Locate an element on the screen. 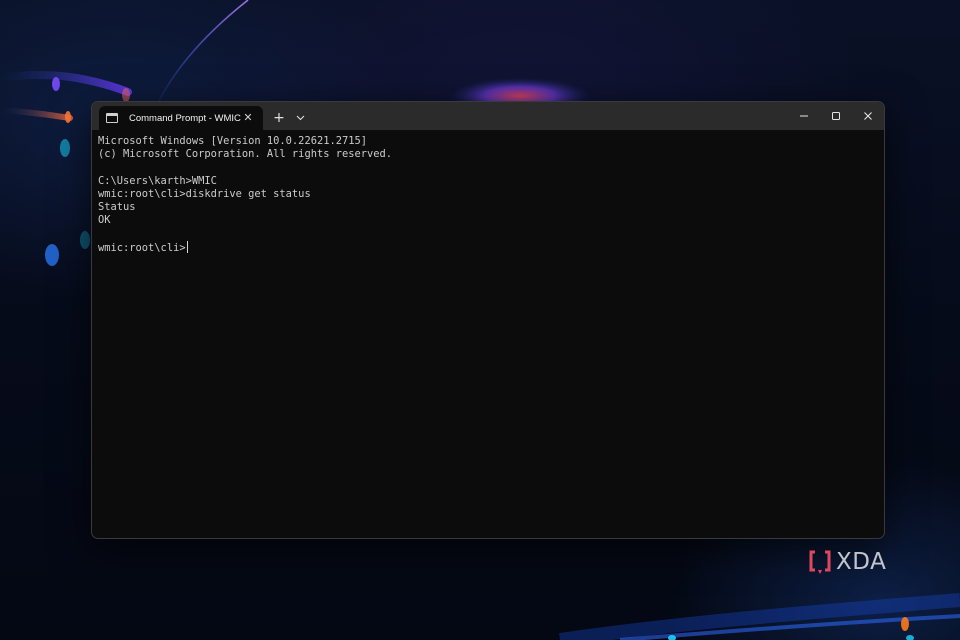 The width and height of the screenshot is (960, 640). tab-command-prompt: Command Prompt - WMIC ✕ is located at coordinates (181, 118).